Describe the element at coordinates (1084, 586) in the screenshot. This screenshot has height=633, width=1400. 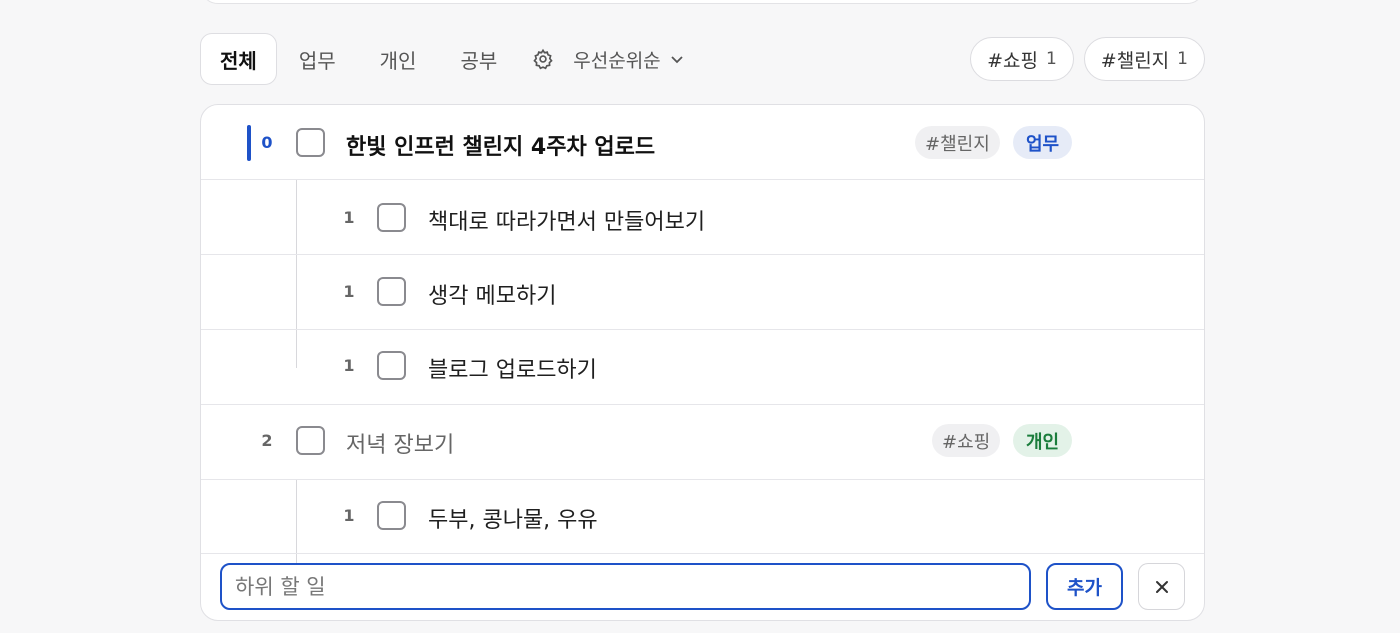
I see `add-button: 추가` at that location.